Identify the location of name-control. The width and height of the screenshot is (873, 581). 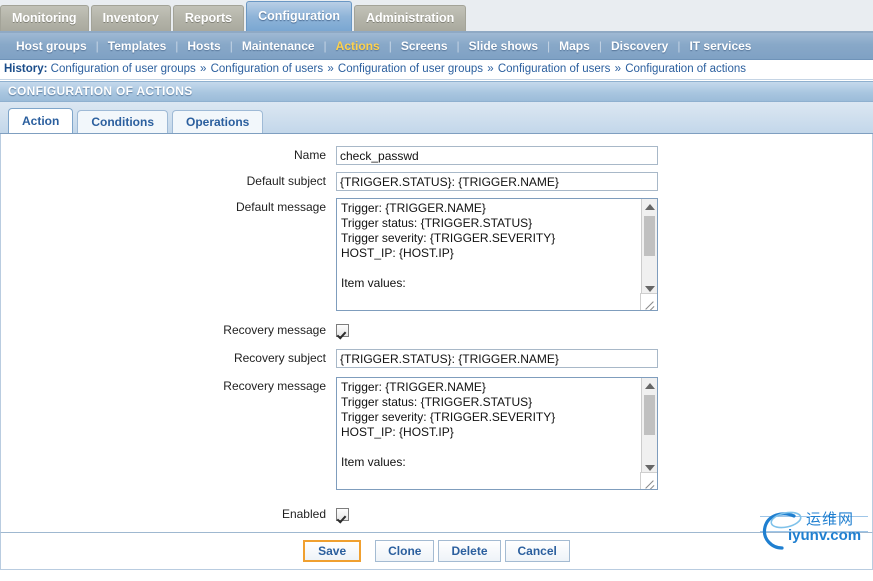
(604, 155).